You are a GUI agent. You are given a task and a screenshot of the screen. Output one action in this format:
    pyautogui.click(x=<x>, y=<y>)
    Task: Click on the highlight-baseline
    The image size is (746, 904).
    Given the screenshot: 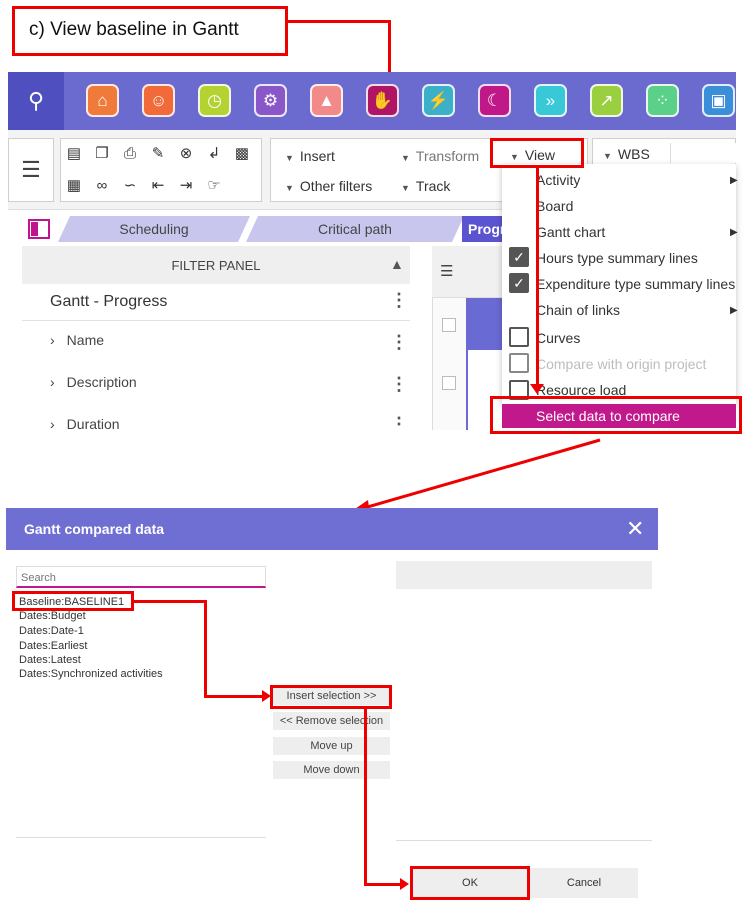 What is the action you would take?
    pyautogui.click(x=73, y=601)
    